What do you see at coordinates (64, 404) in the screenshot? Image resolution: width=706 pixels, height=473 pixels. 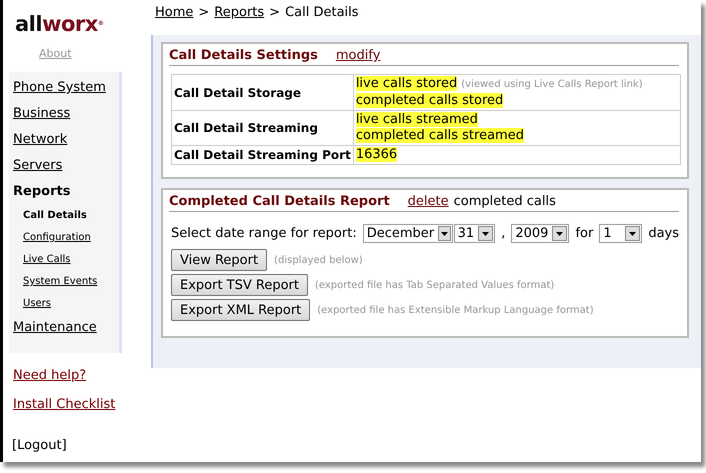 I see `help-link: Install Checklist` at bounding box center [64, 404].